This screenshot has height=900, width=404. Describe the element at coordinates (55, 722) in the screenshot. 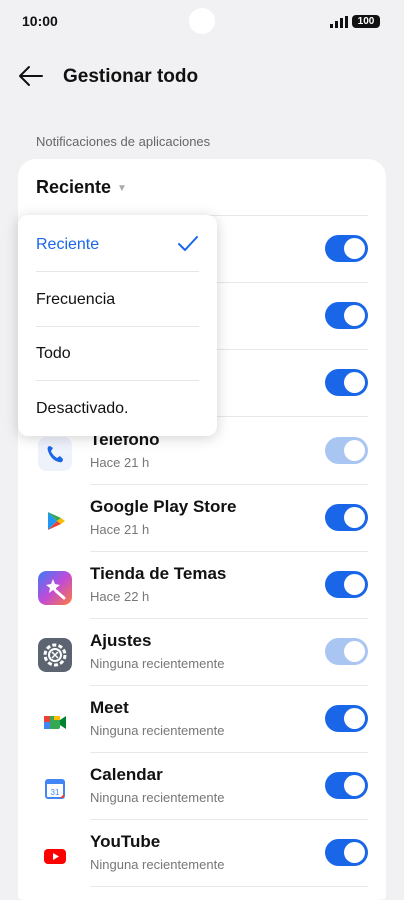

I see `meet-icon` at that location.